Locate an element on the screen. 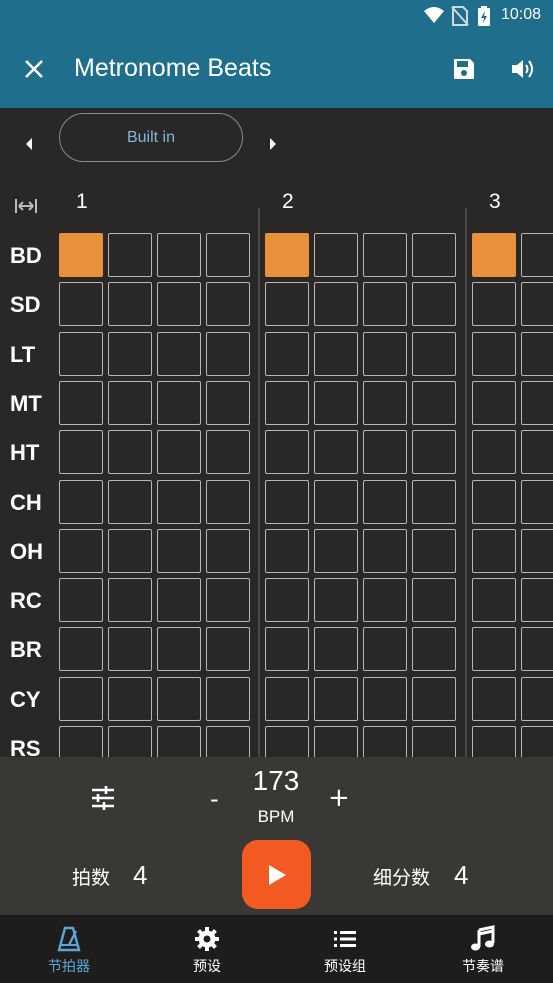 The width and height of the screenshot is (553, 983). nav-item-presets: 预设 is located at coordinates (207, 949).